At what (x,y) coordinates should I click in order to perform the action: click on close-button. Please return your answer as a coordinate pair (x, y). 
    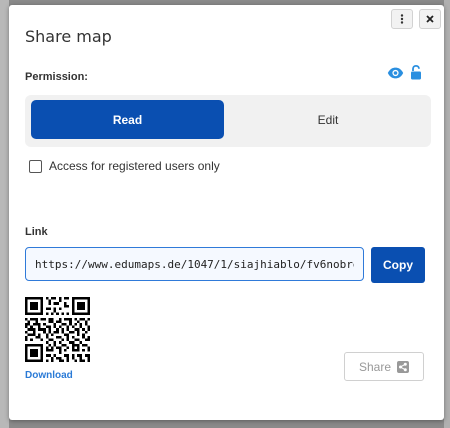
    Looking at the image, I should click on (430, 19).